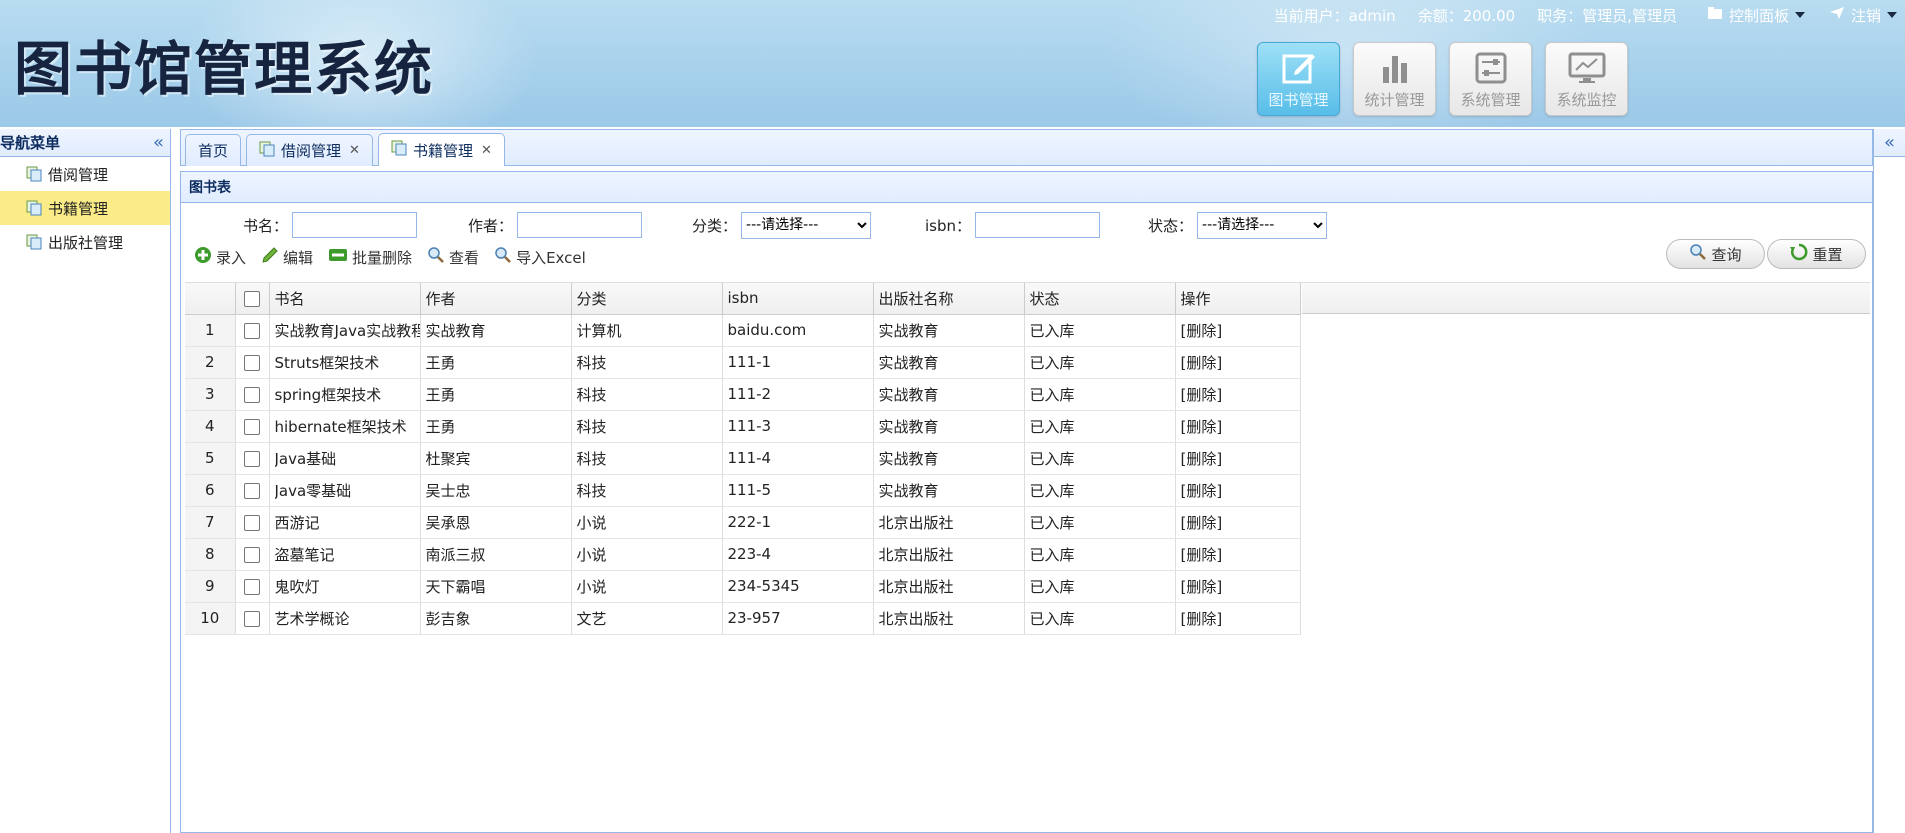 This screenshot has height=833, width=1905. Describe the element at coordinates (496, 299) in the screenshot. I see `col-header-author: 作者` at that location.